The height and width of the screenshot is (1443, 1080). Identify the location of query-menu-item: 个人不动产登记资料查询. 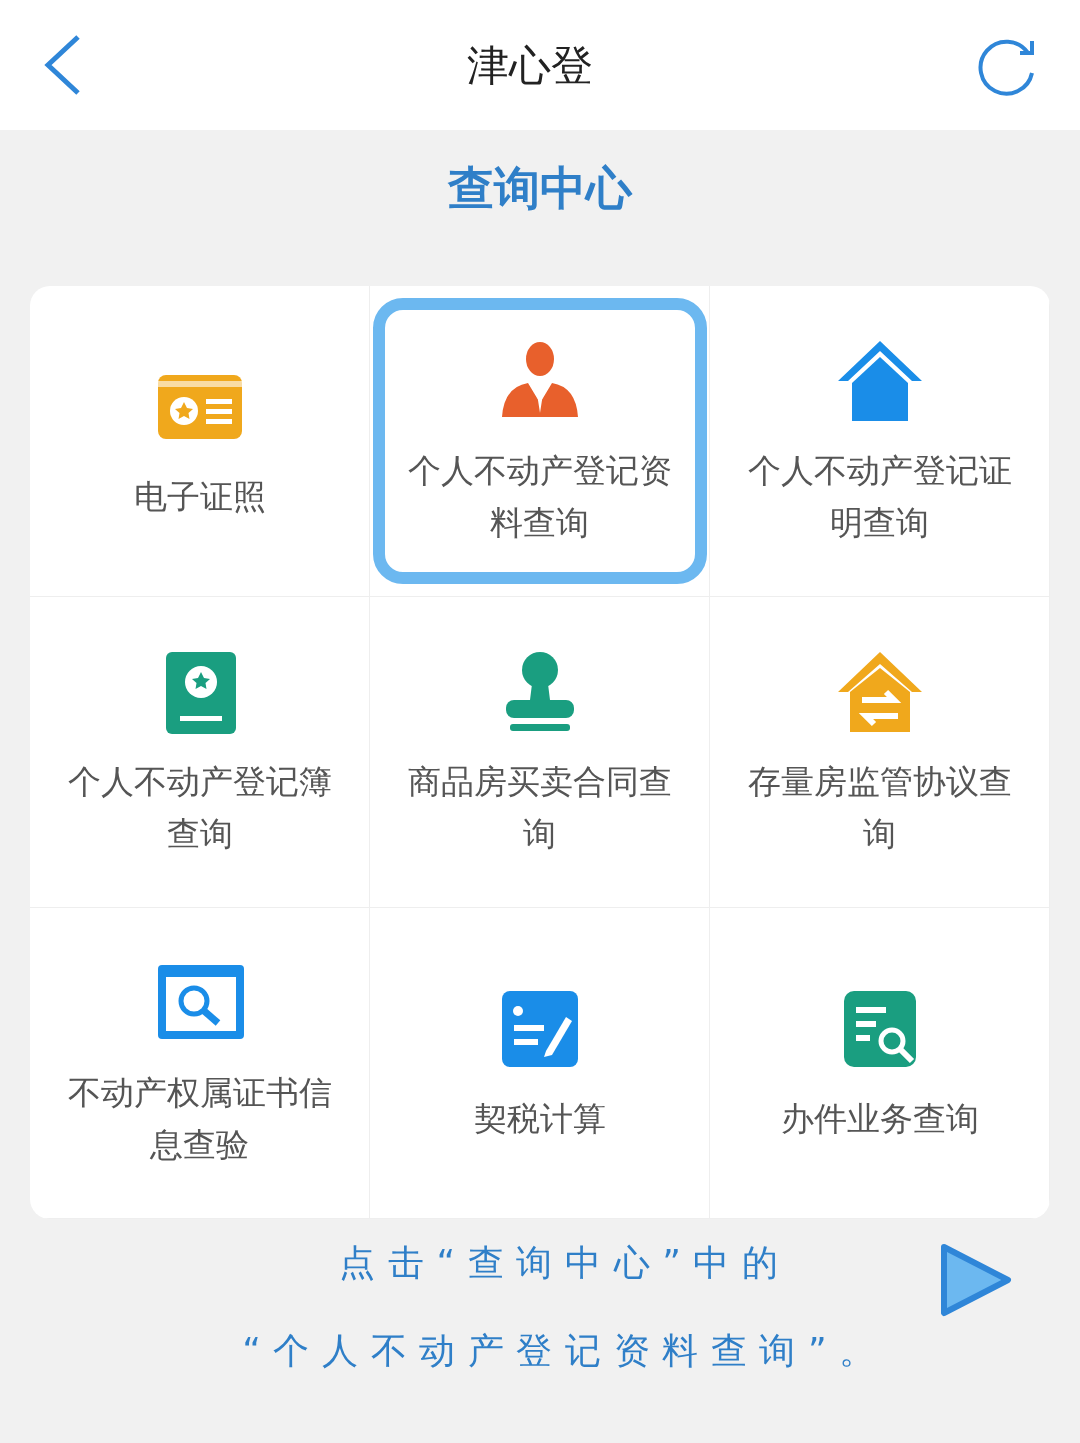
(539, 441).